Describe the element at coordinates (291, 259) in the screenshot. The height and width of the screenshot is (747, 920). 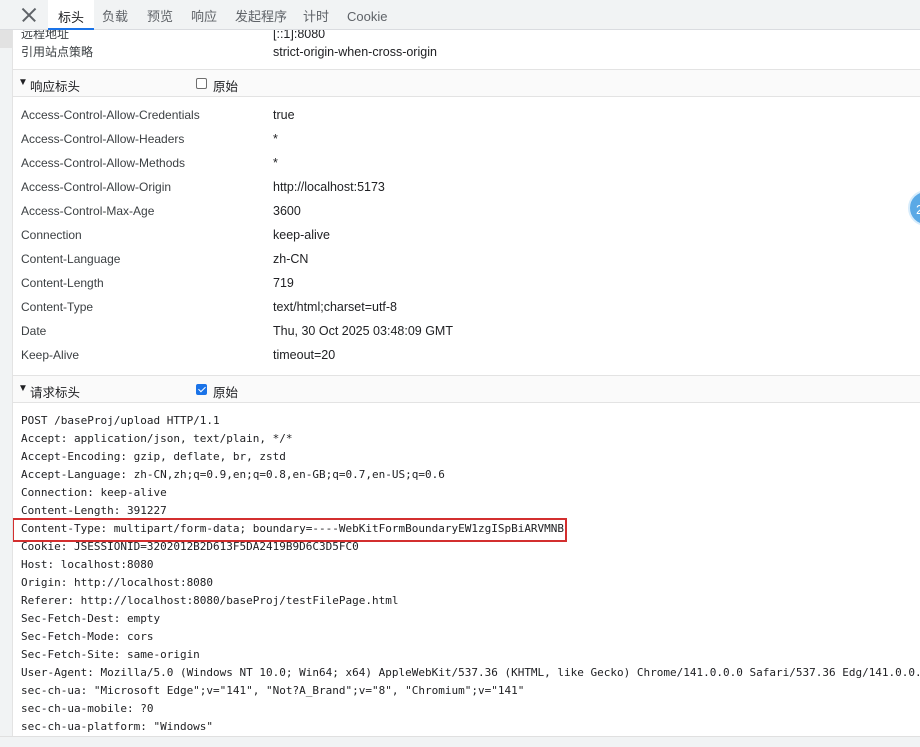
I see `header-value: zh-CN` at that location.